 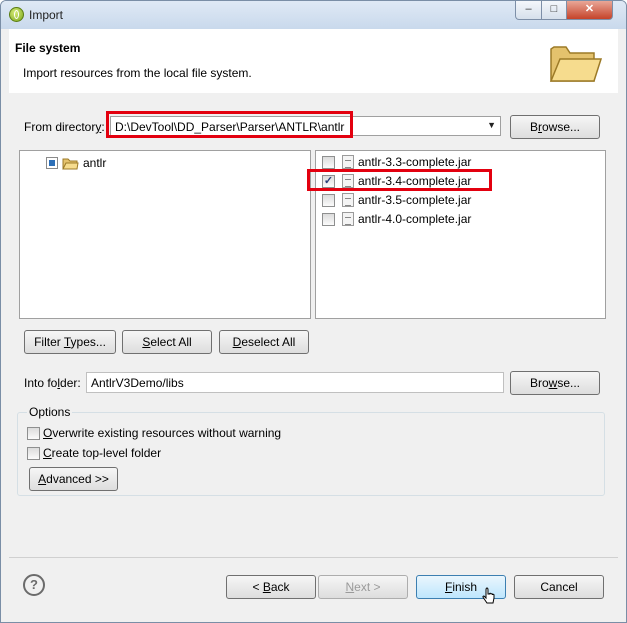 What do you see at coordinates (264, 342) in the screenshot?
I see `deselect-all-button: Deselect All` at bounding box center [264, 342].